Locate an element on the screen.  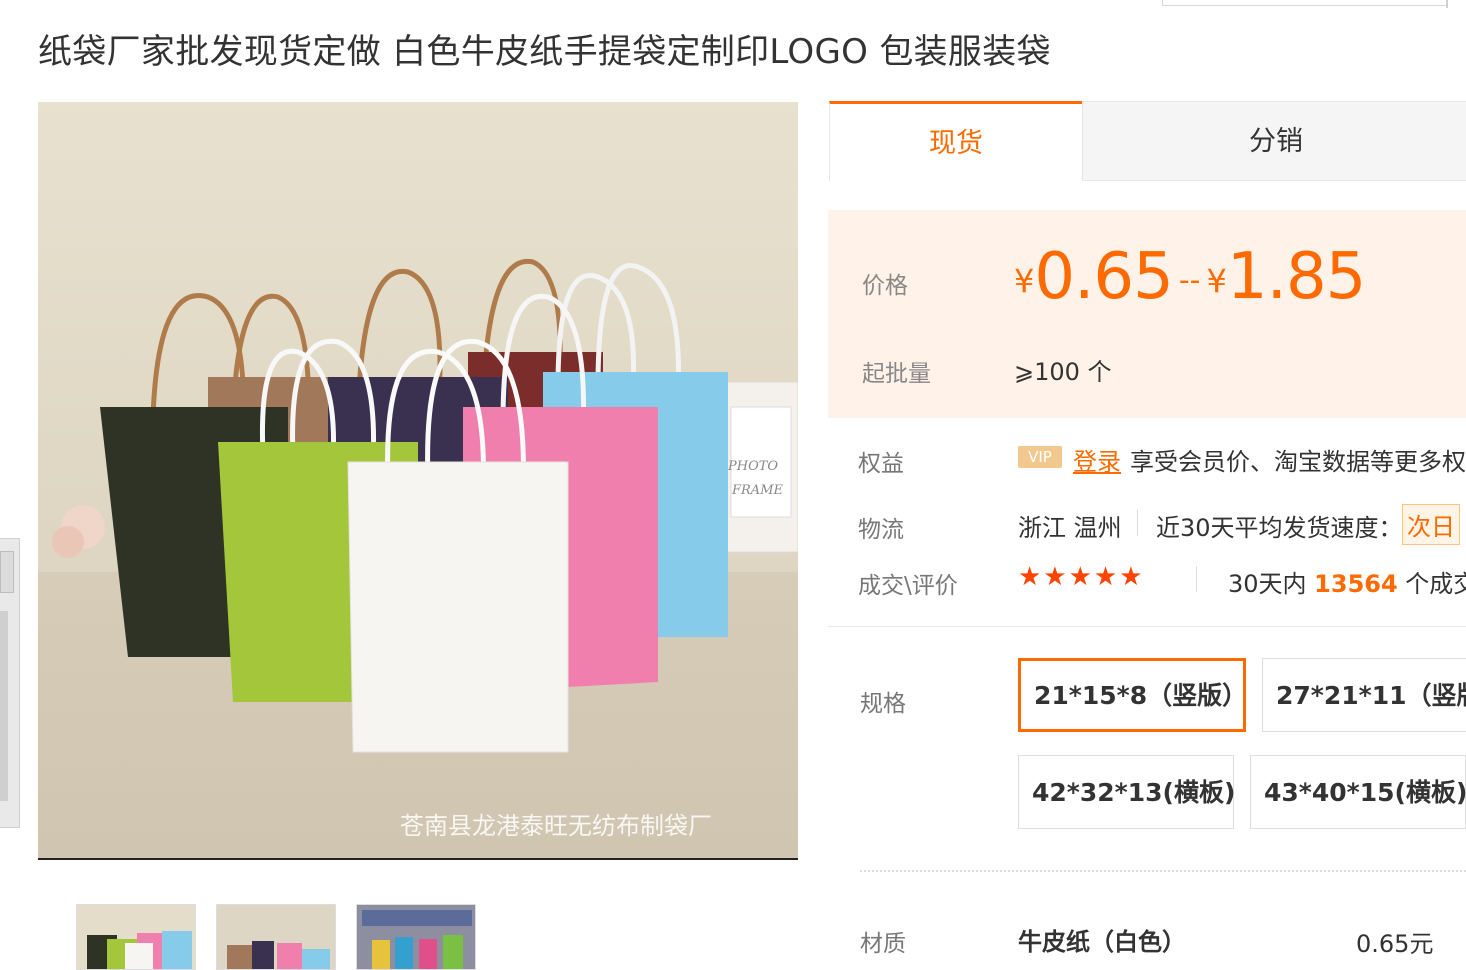
thumbnail-2-image is located at coordinates (276, 937).